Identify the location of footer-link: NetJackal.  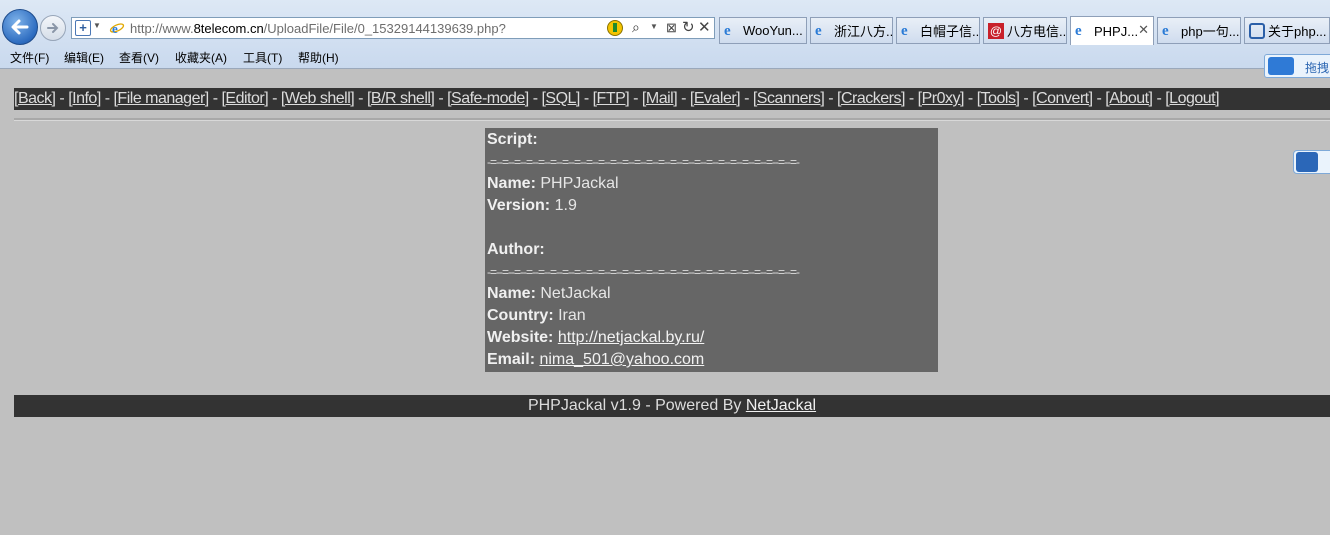
(781, 405).